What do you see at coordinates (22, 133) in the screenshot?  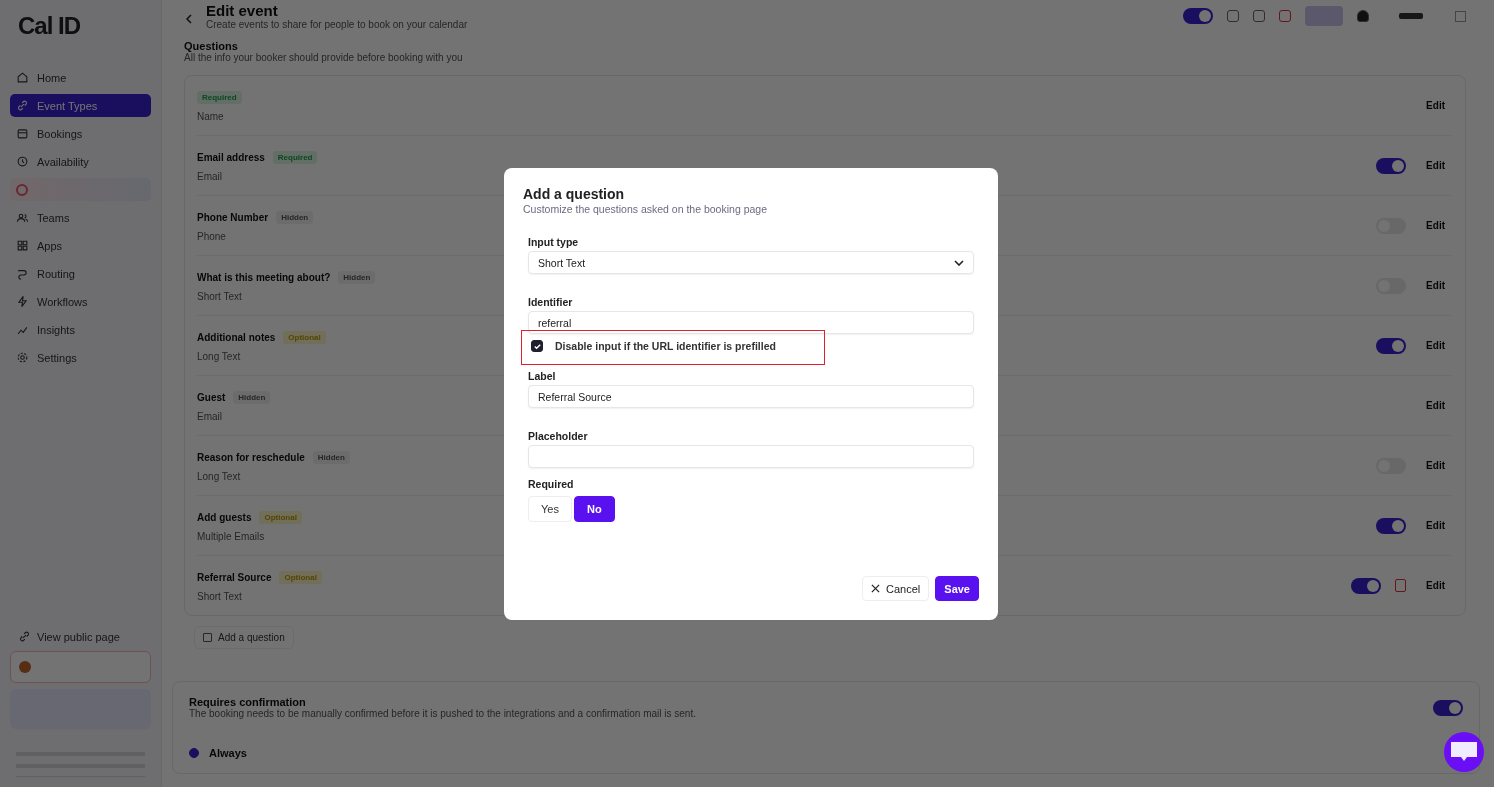 I see `calendar-icon` at bounding box center [22, 133].